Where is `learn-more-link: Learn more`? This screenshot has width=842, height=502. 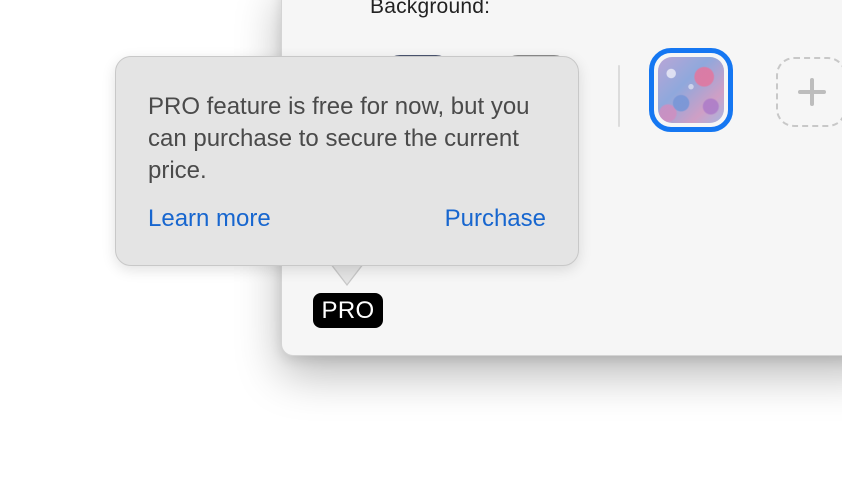 learn-more-link: Learn more is located at coordinates (209, 219).